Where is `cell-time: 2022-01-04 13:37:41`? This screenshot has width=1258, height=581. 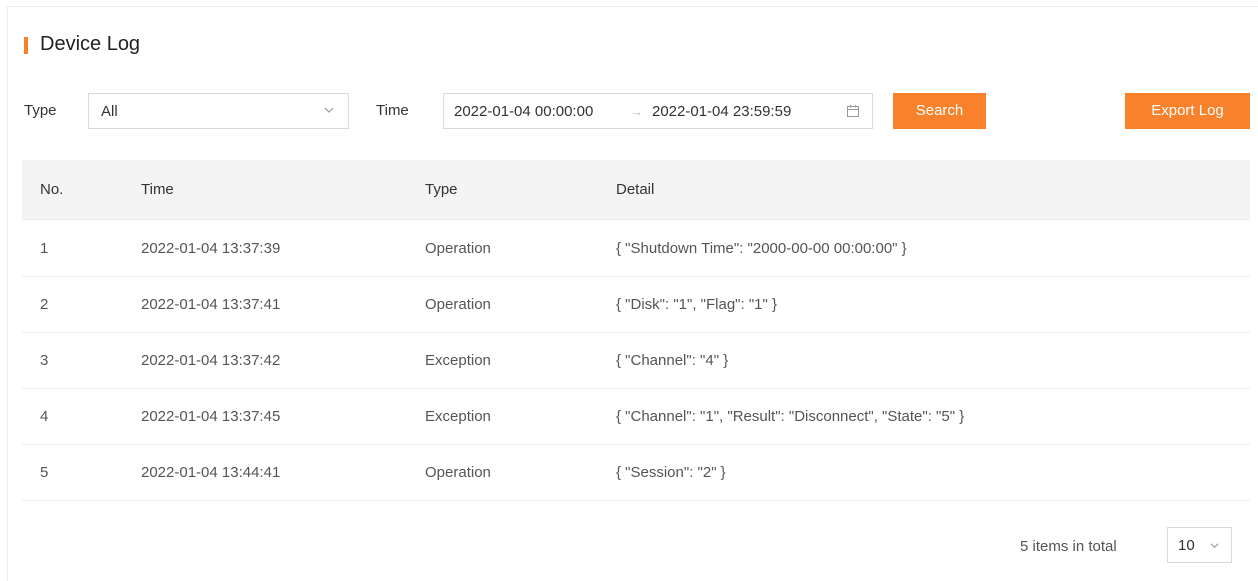
cell-time: 2022-01-04 13:37:41 is located at coordinates (211, 304).